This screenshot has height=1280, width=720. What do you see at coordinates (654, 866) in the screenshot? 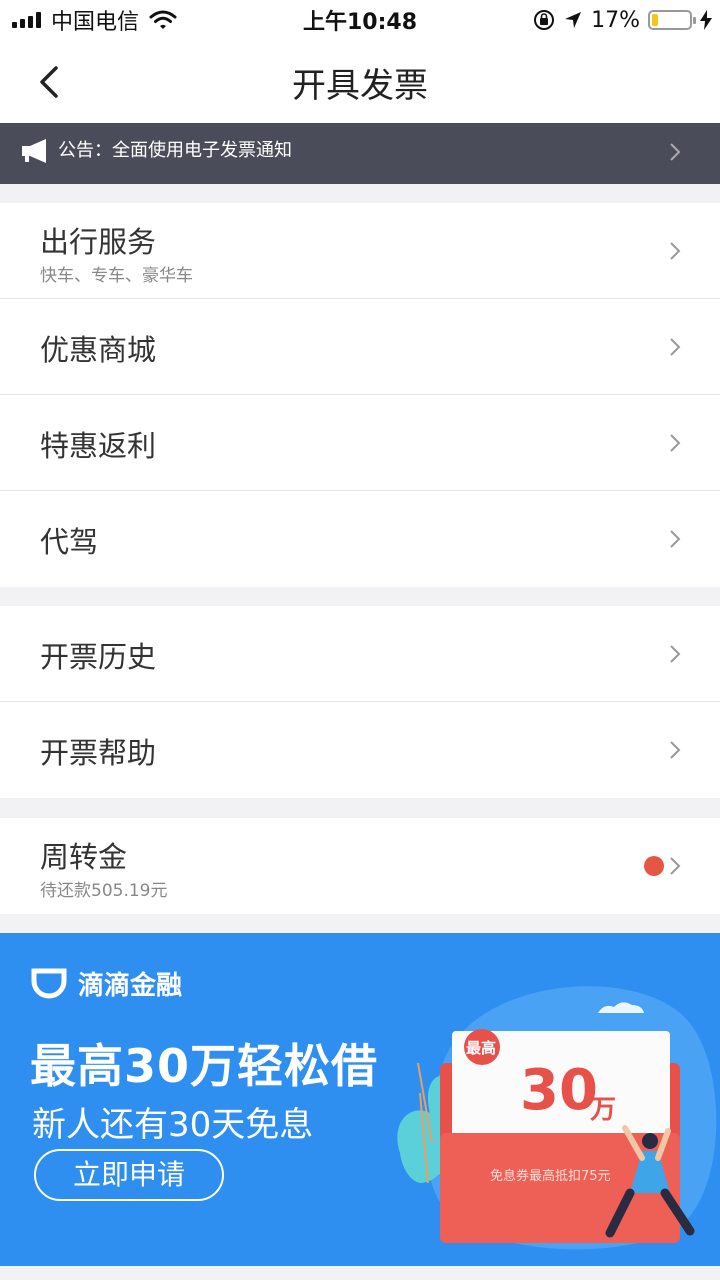
I see `red-dot-badge` at bounding box center [654, 866].